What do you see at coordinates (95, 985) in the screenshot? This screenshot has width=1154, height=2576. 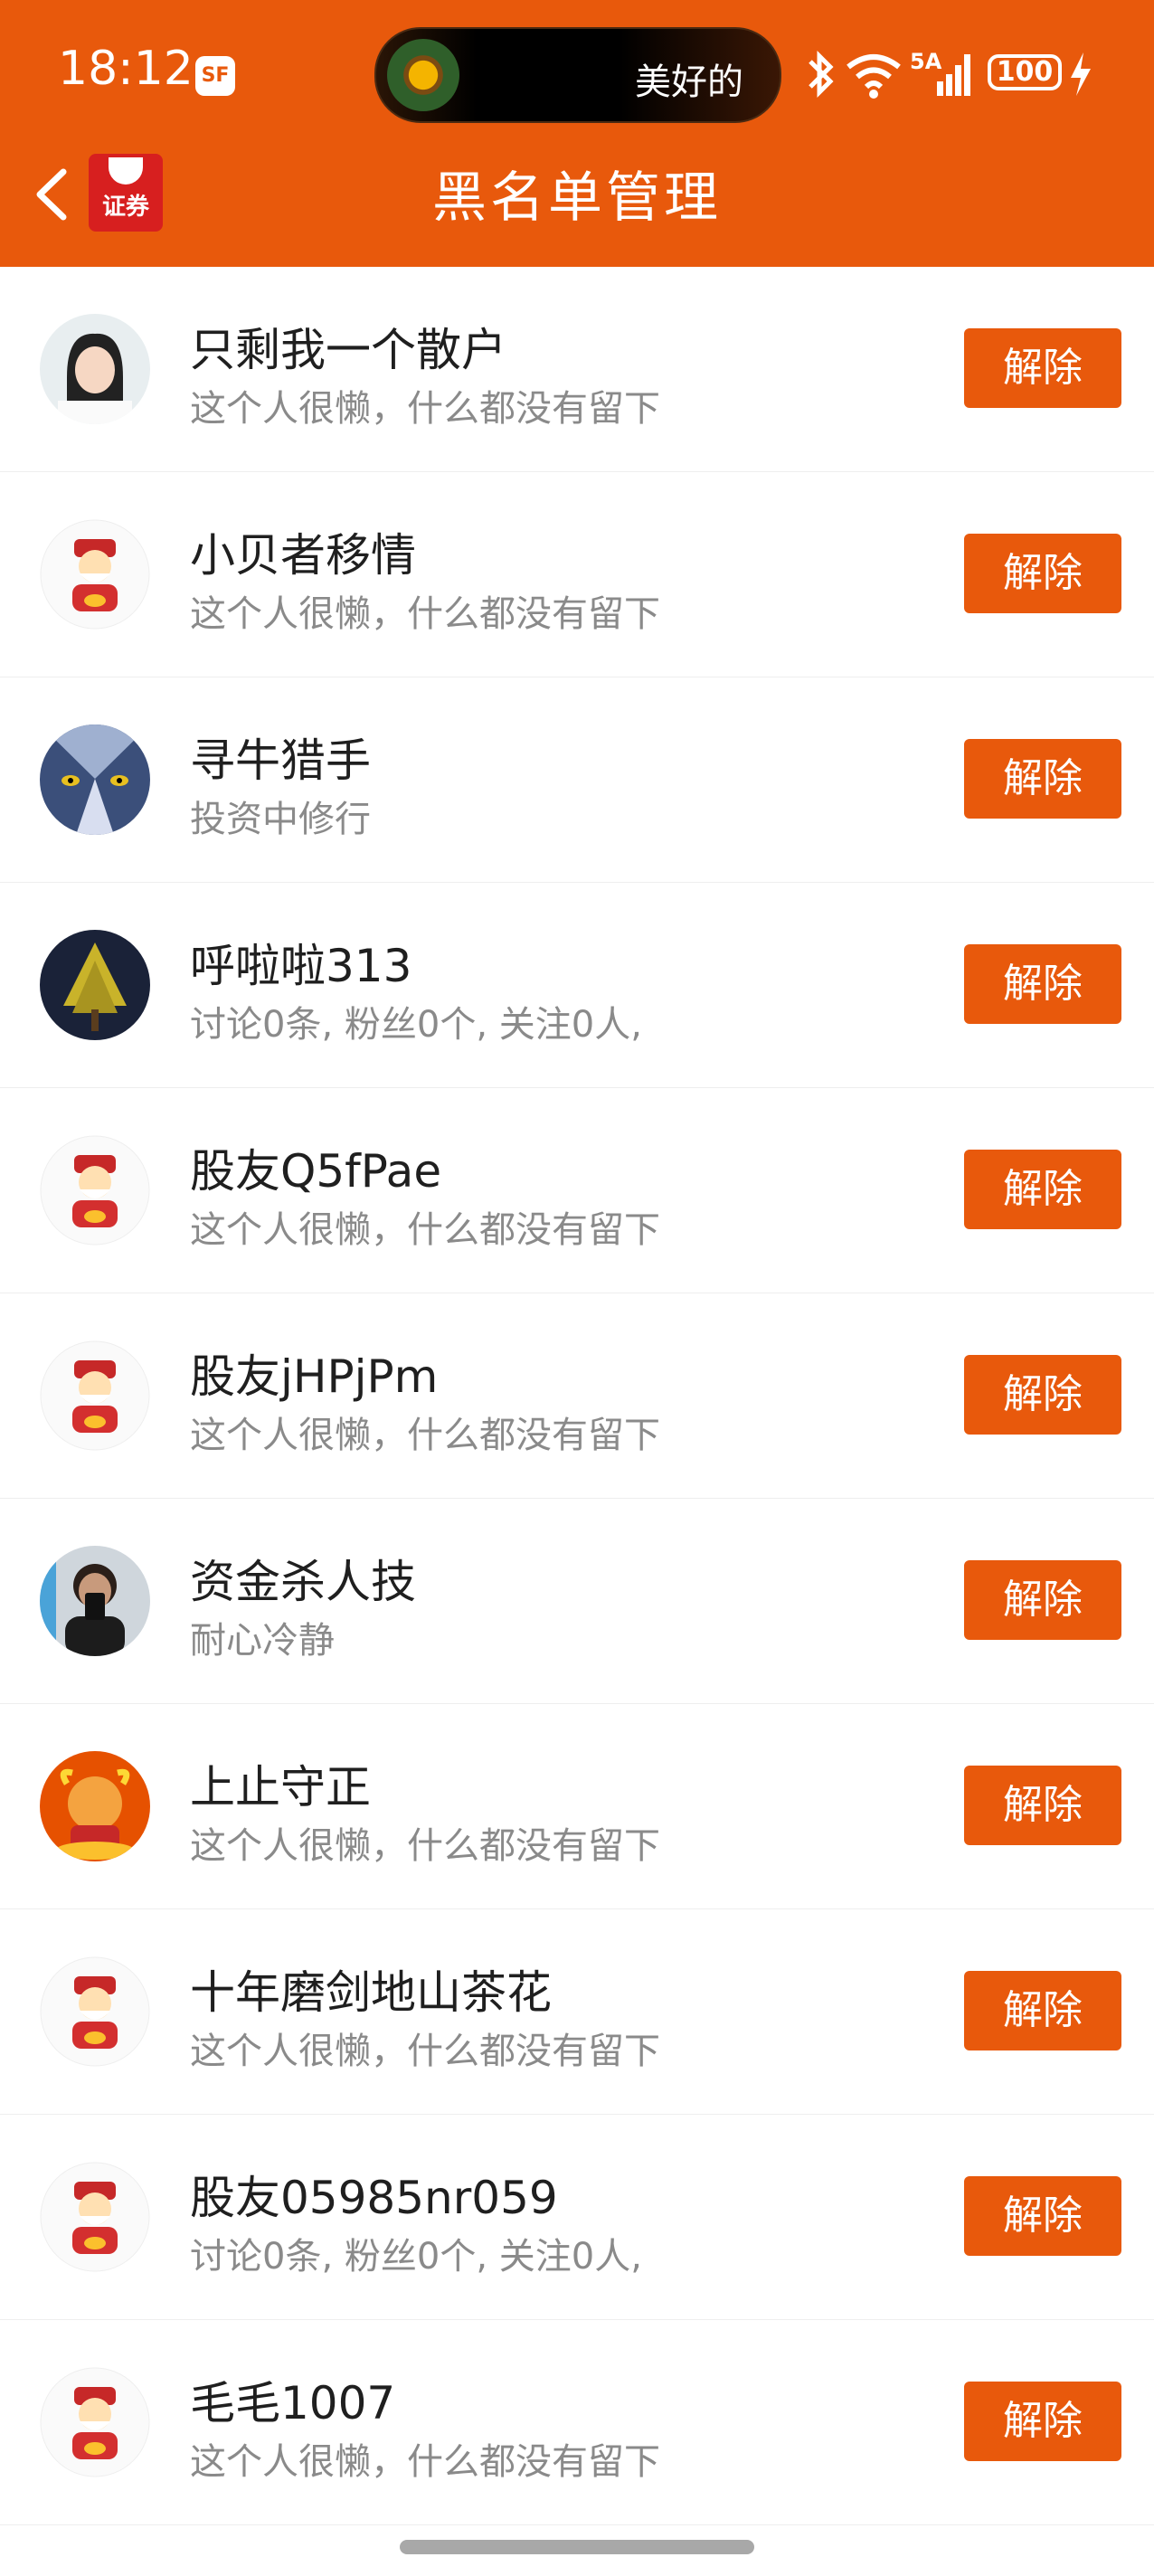 I see `avatar-tree-night-icon` at bounding box center [95, 985].